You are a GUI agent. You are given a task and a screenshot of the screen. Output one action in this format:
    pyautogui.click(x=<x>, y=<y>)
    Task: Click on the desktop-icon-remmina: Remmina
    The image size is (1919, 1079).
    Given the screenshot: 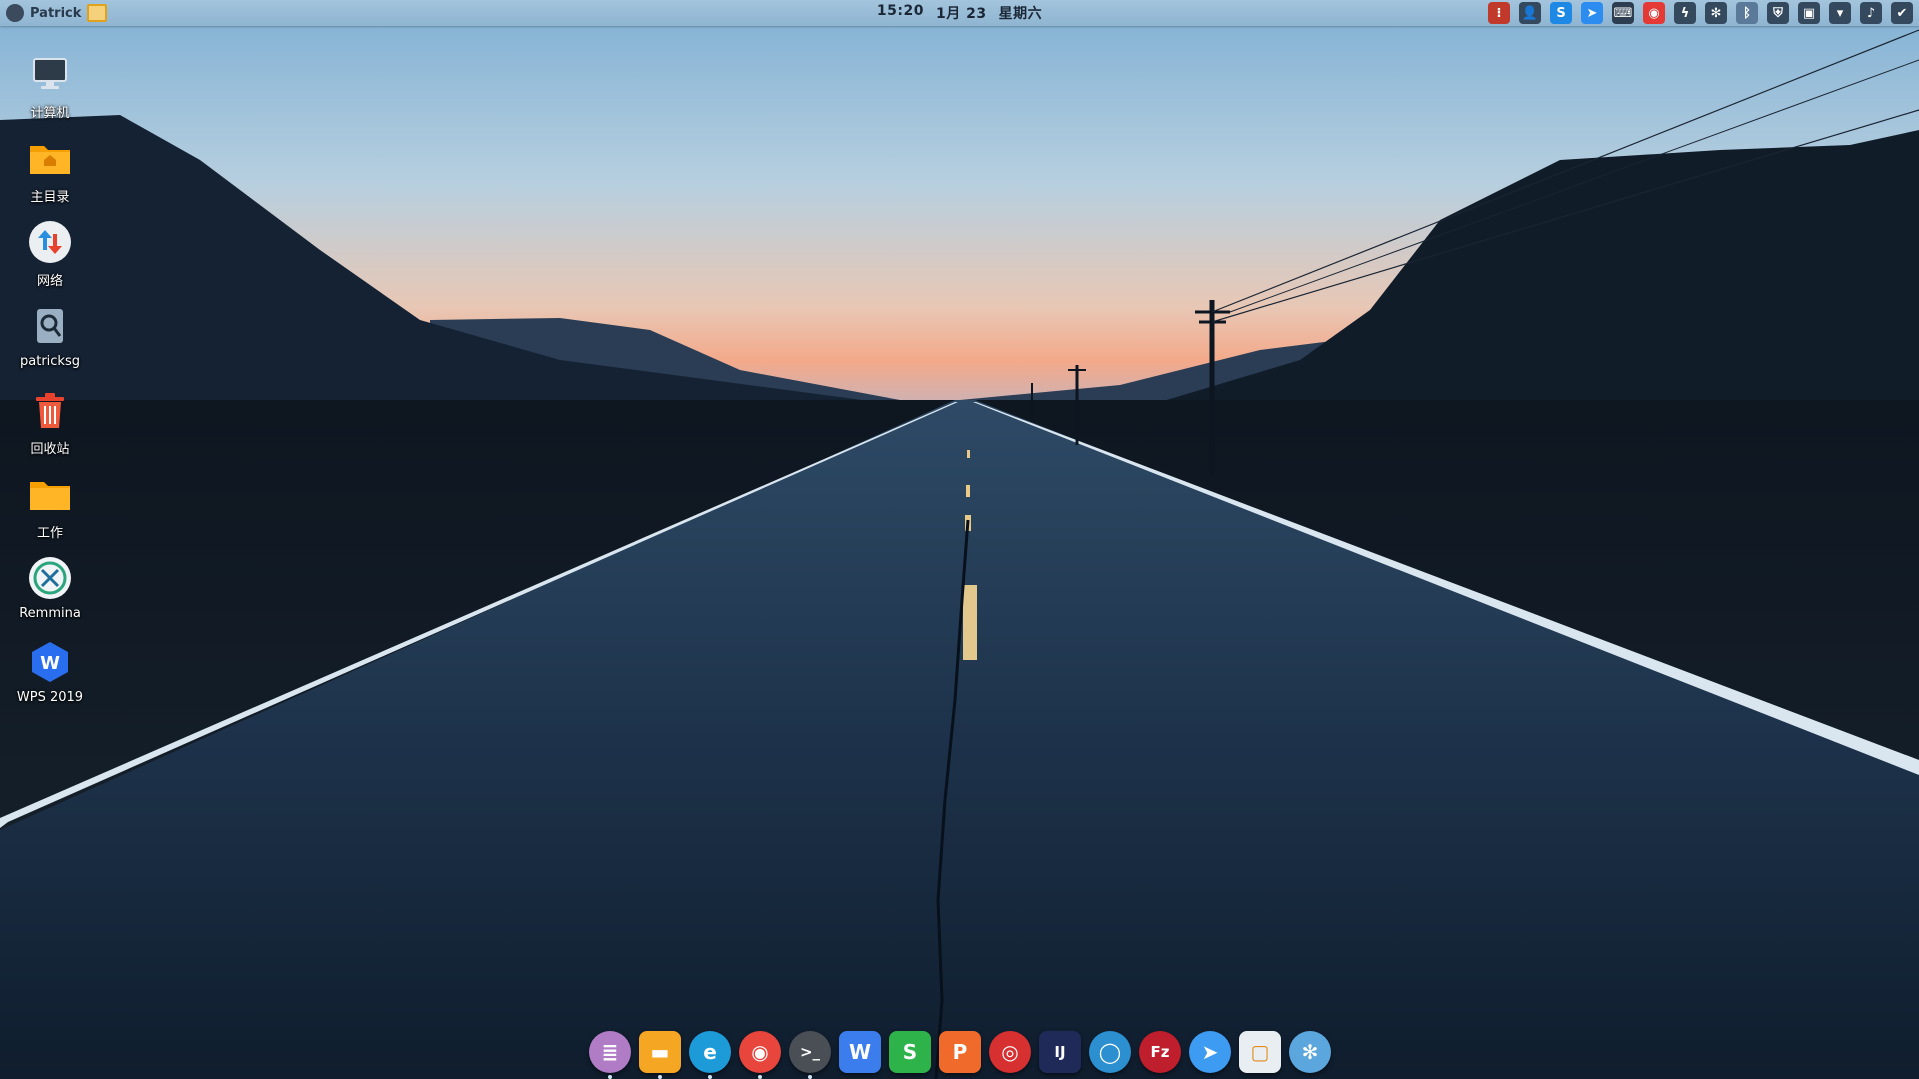 What is the action you would take?
    pyautogui.click(x=50, y=596)
    